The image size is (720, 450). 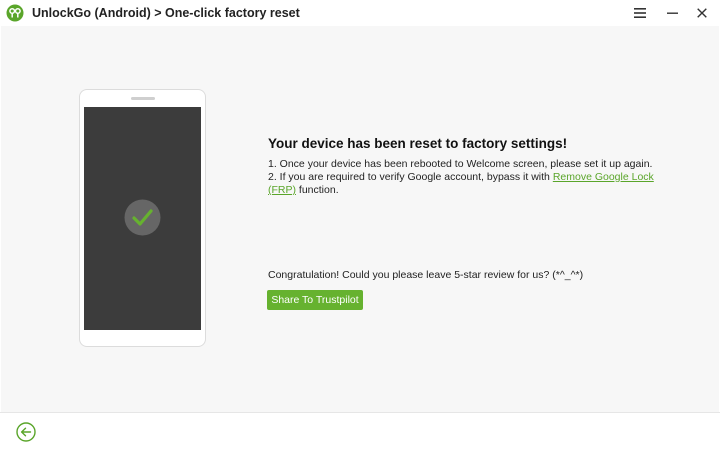 What do you see at coordinates (26, 432) in the screenshot?
I see `back-arrow-icon` at bounding box center [26, 432].